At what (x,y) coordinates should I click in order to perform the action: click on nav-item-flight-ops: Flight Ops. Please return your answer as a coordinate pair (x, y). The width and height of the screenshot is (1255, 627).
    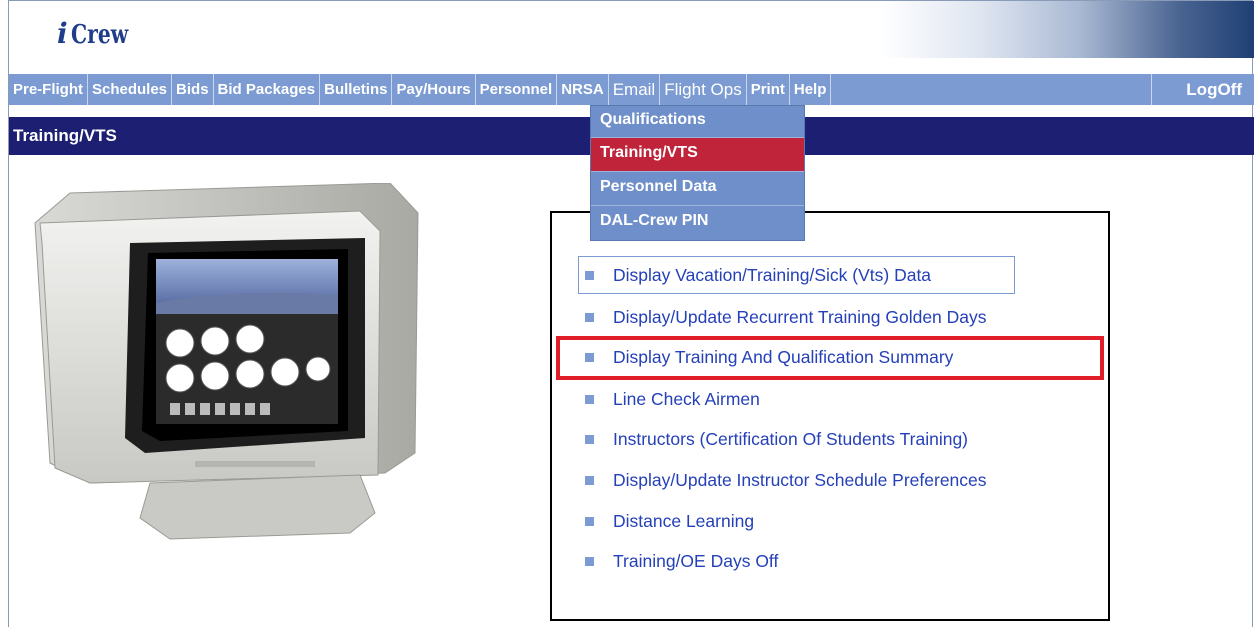
    Looking at the image, I should click on (703, 89).